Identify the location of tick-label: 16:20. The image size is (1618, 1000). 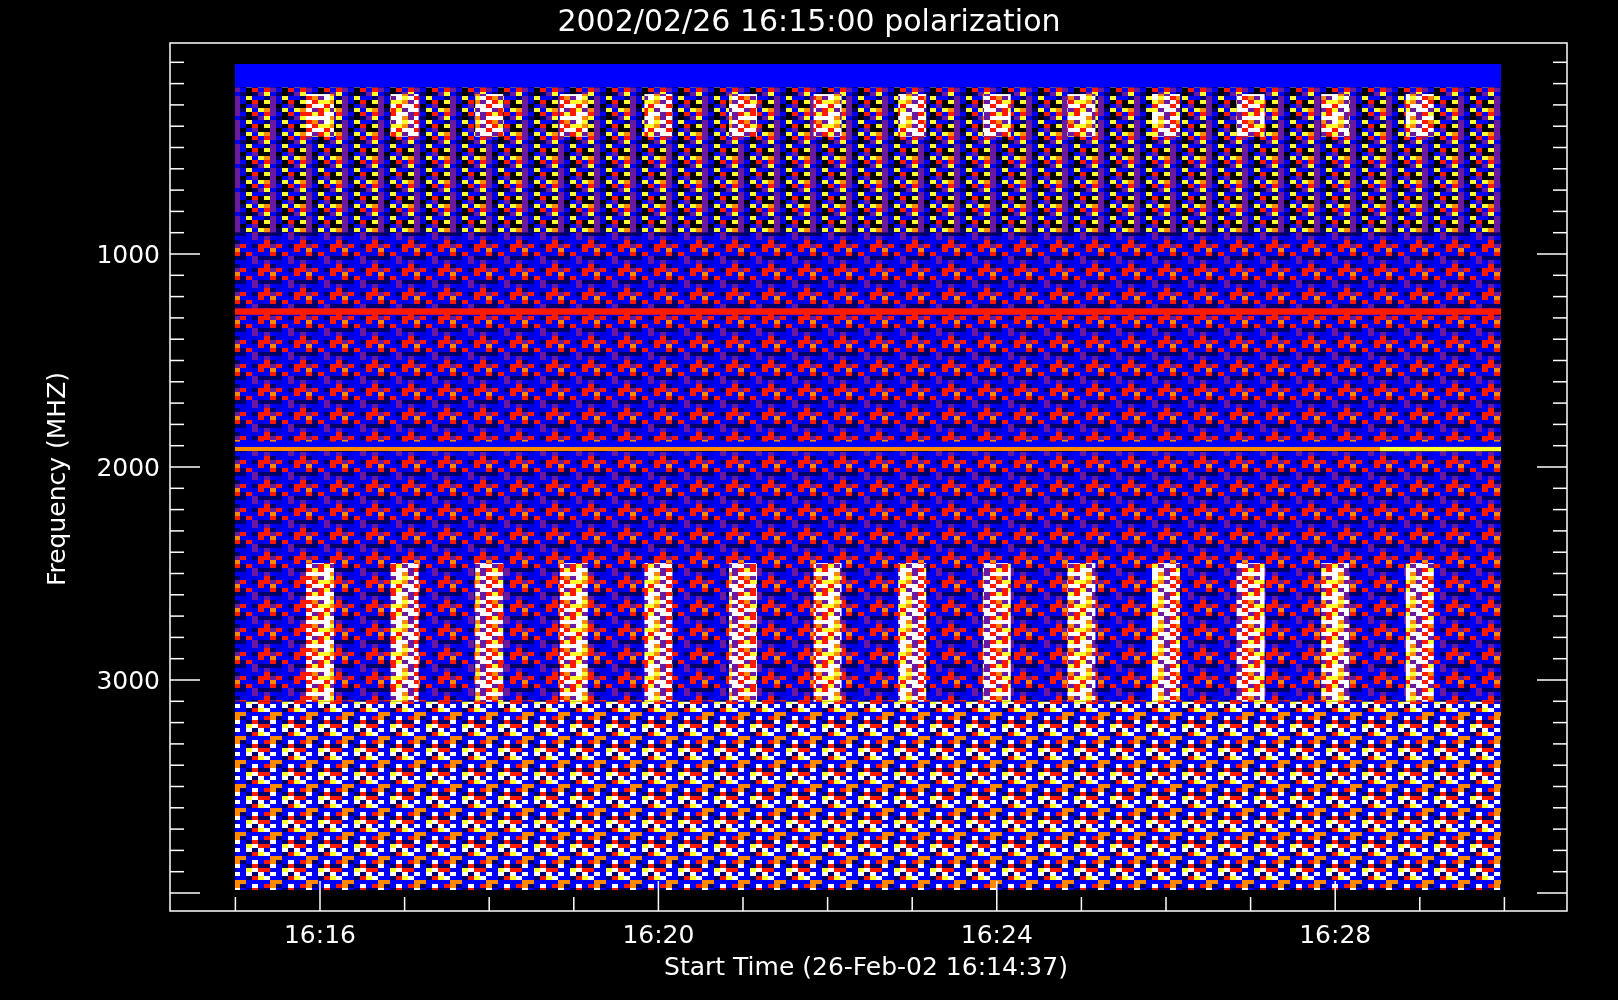
(658, 934).